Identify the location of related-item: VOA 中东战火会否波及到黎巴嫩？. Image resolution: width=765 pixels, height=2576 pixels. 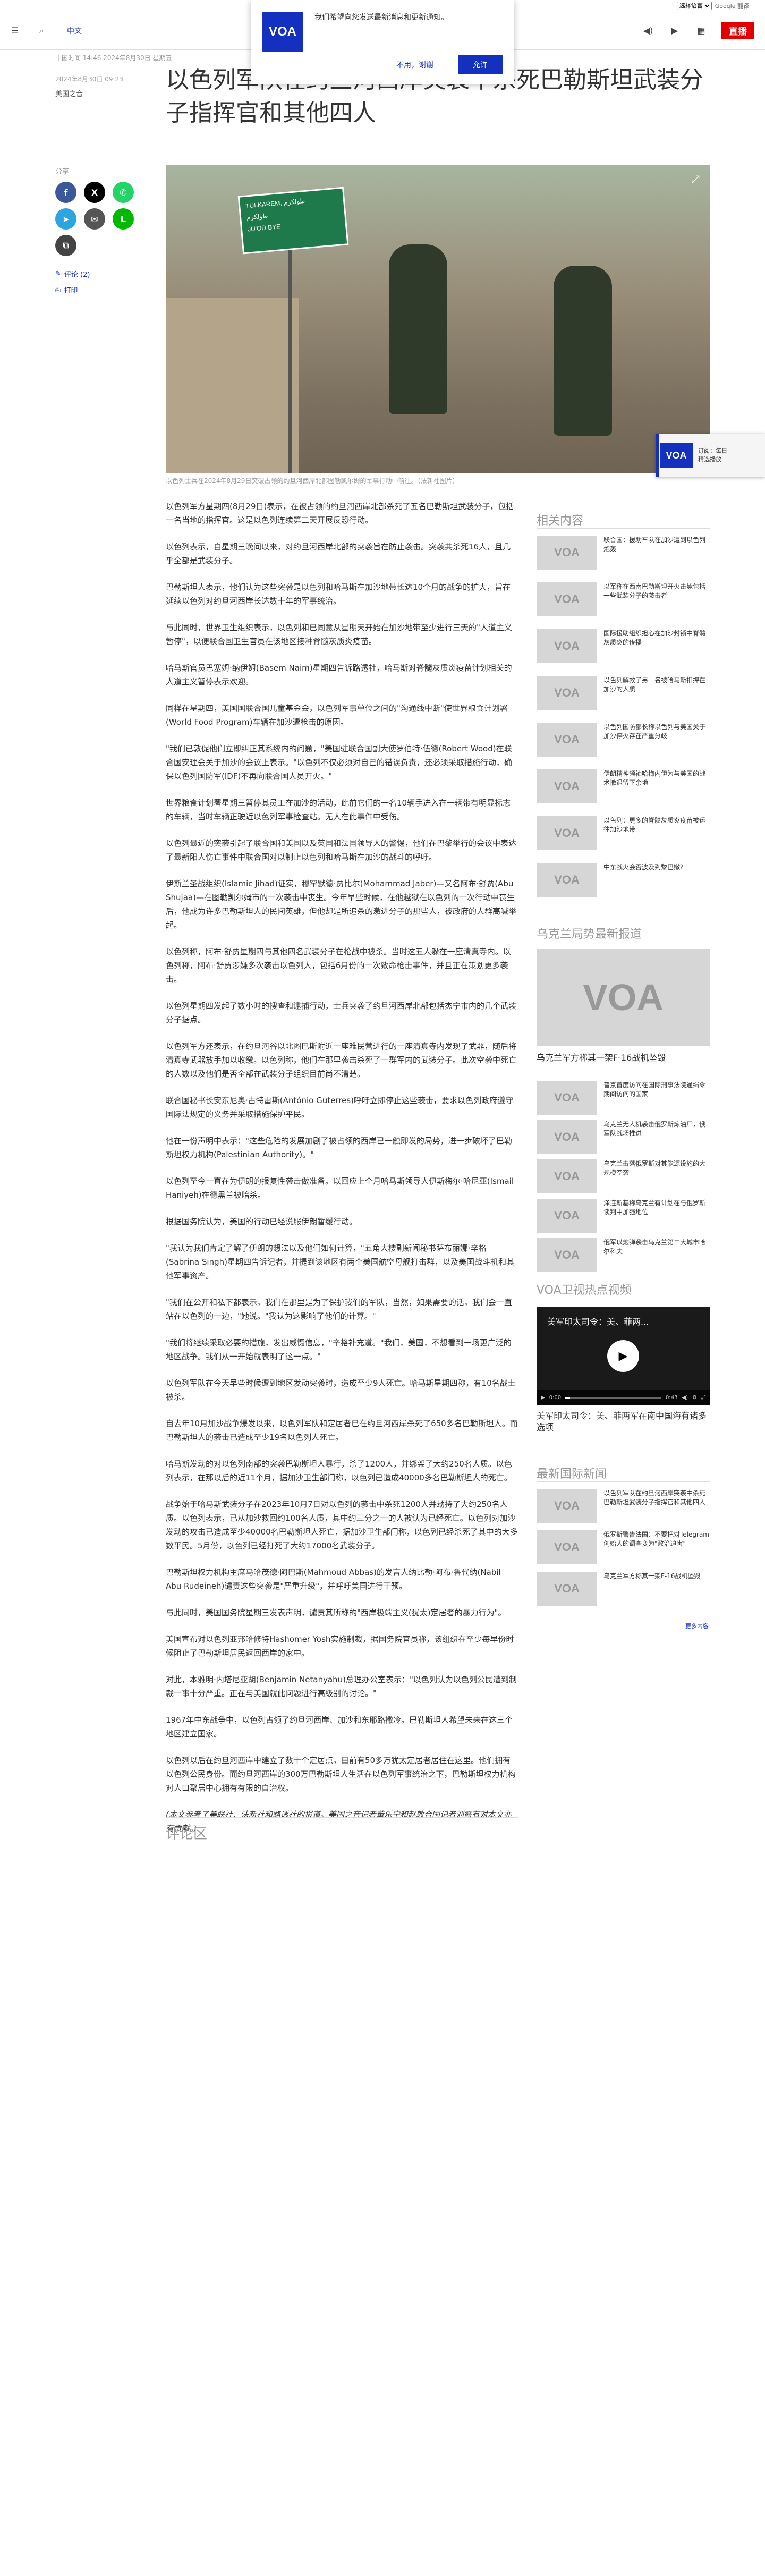
(623, 880).